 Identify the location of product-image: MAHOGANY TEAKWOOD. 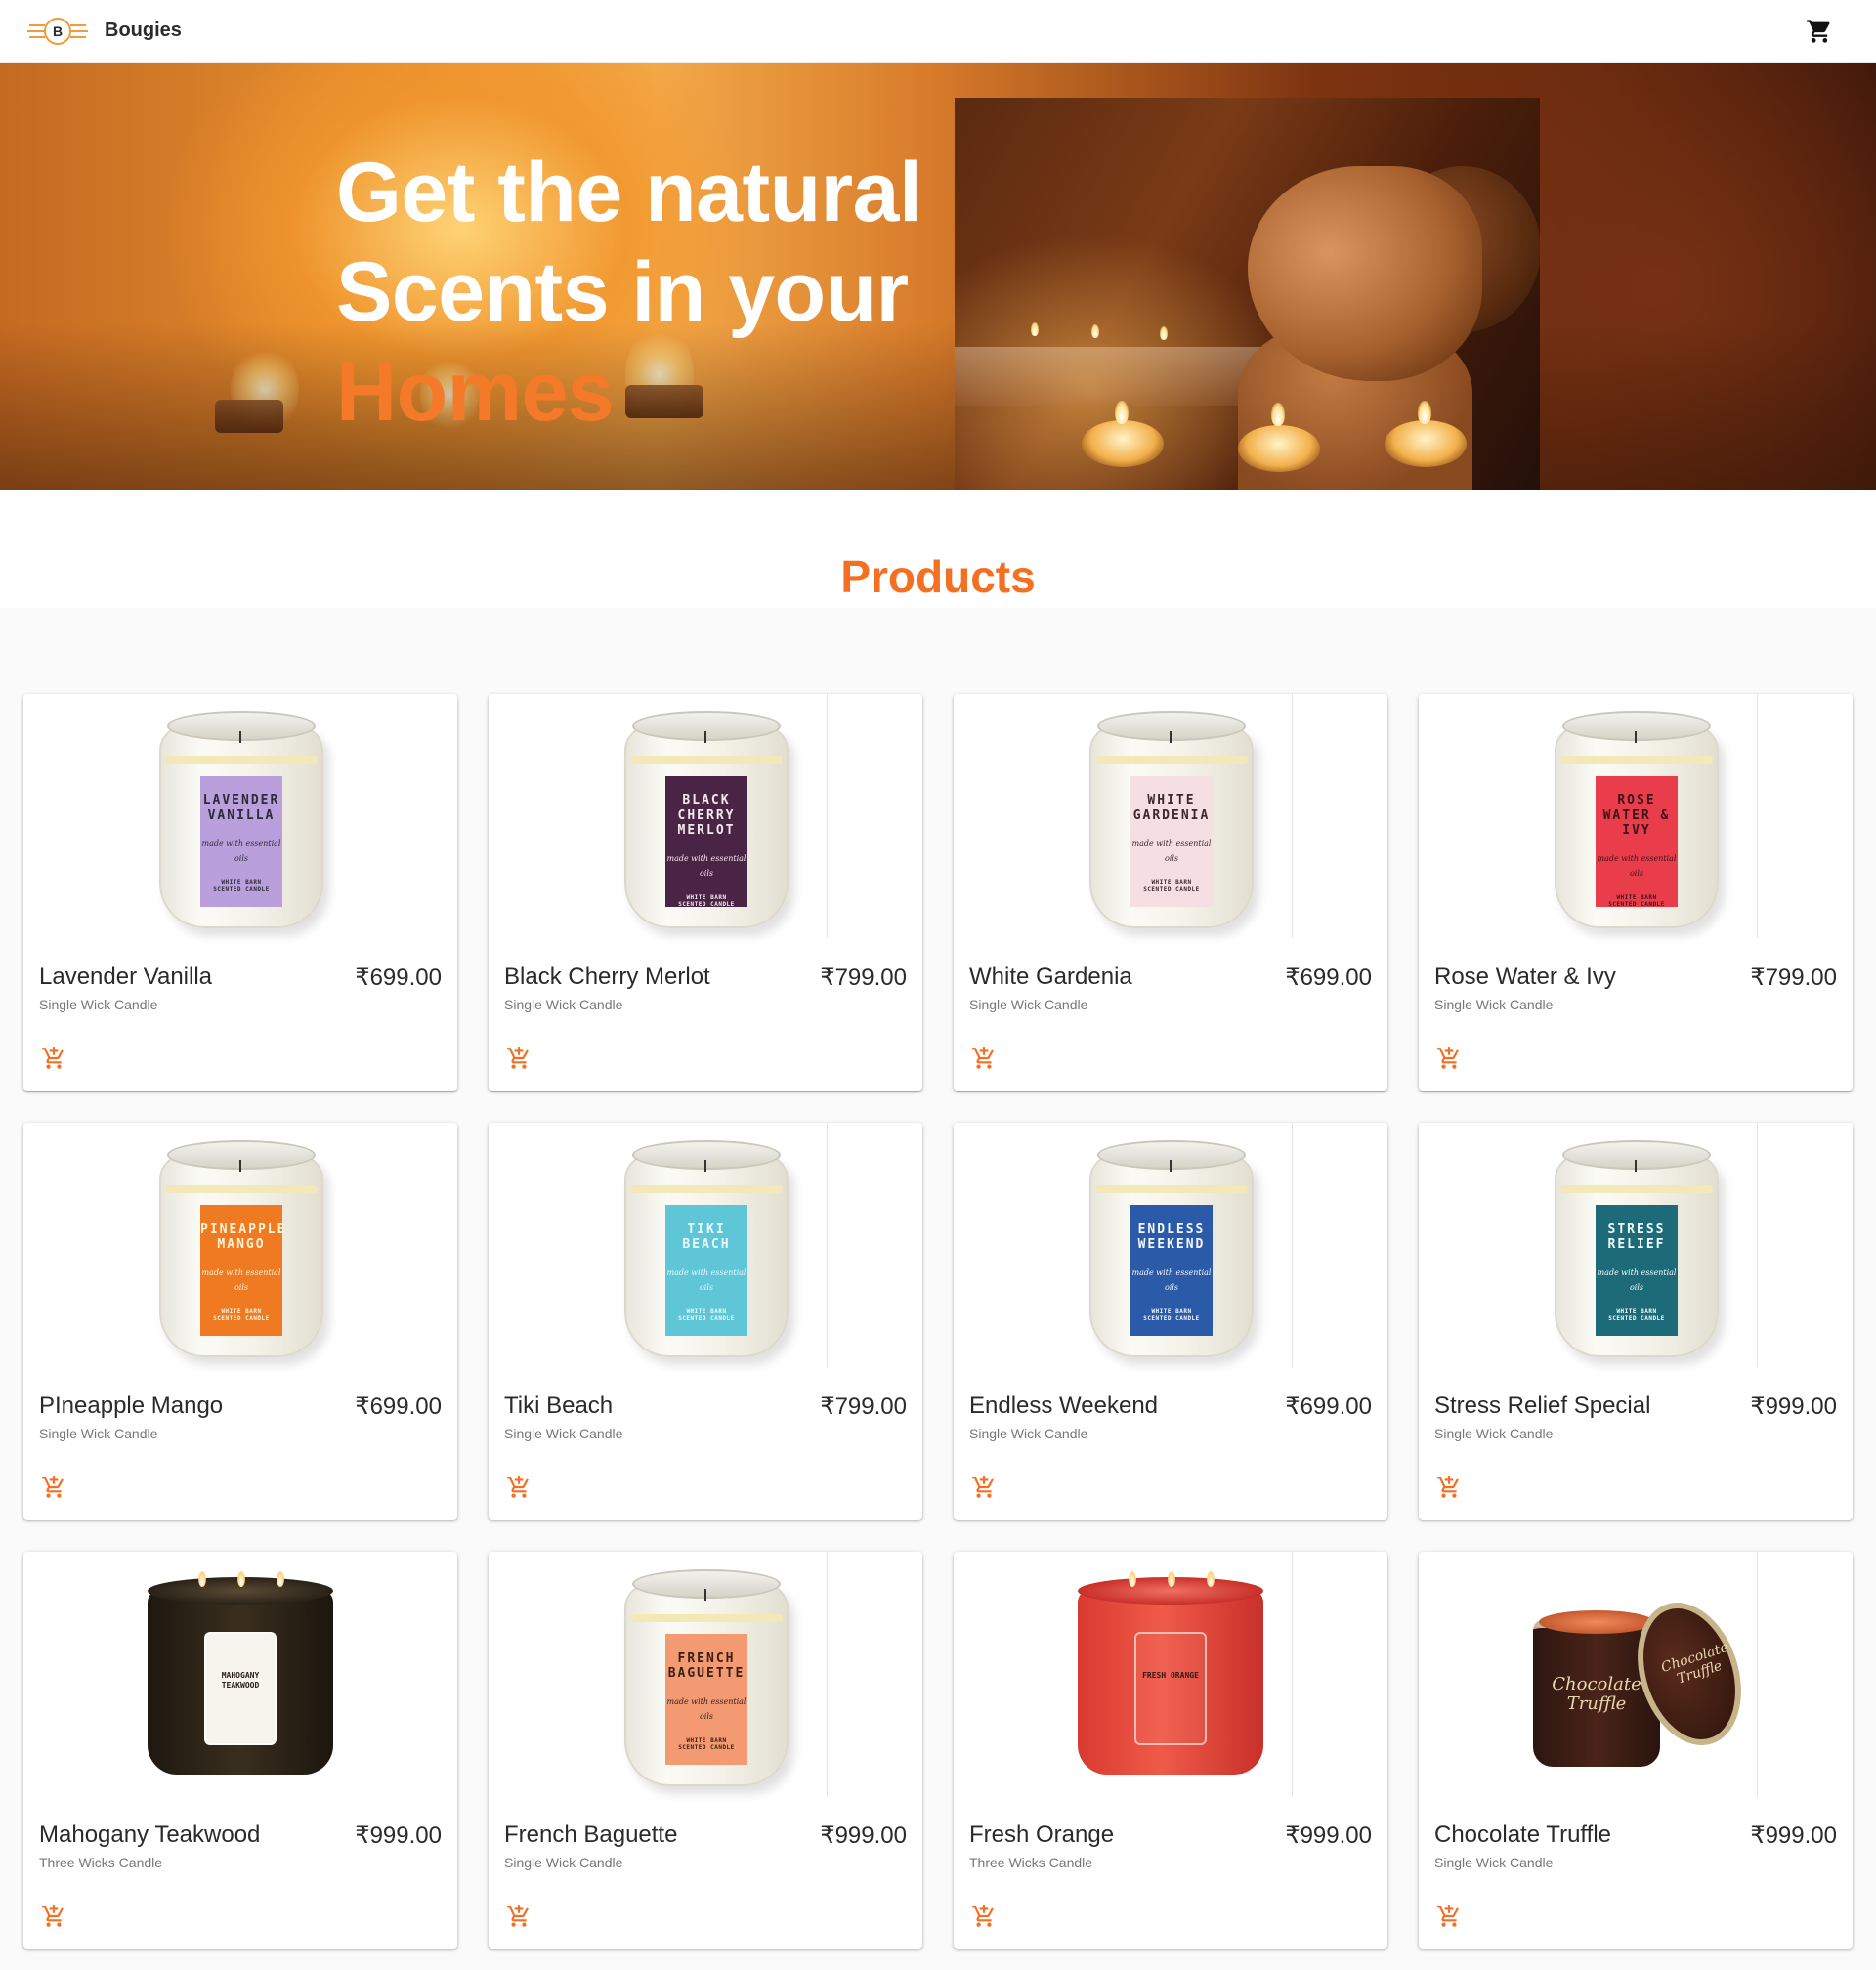
(240, 1674).